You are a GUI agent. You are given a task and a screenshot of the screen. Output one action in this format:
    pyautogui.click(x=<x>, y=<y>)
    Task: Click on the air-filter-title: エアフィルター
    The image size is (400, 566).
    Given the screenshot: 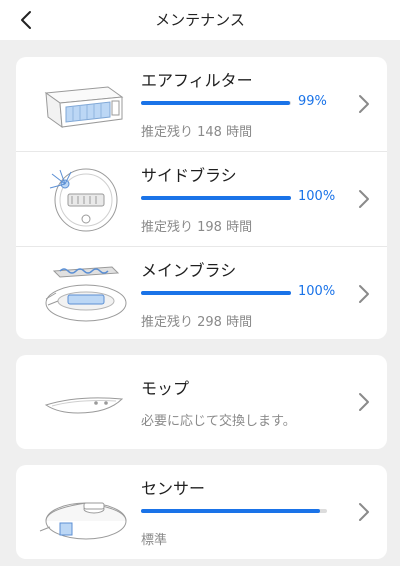 What is the action you would take?
    pyautogui.click(x=197, y=80)
    